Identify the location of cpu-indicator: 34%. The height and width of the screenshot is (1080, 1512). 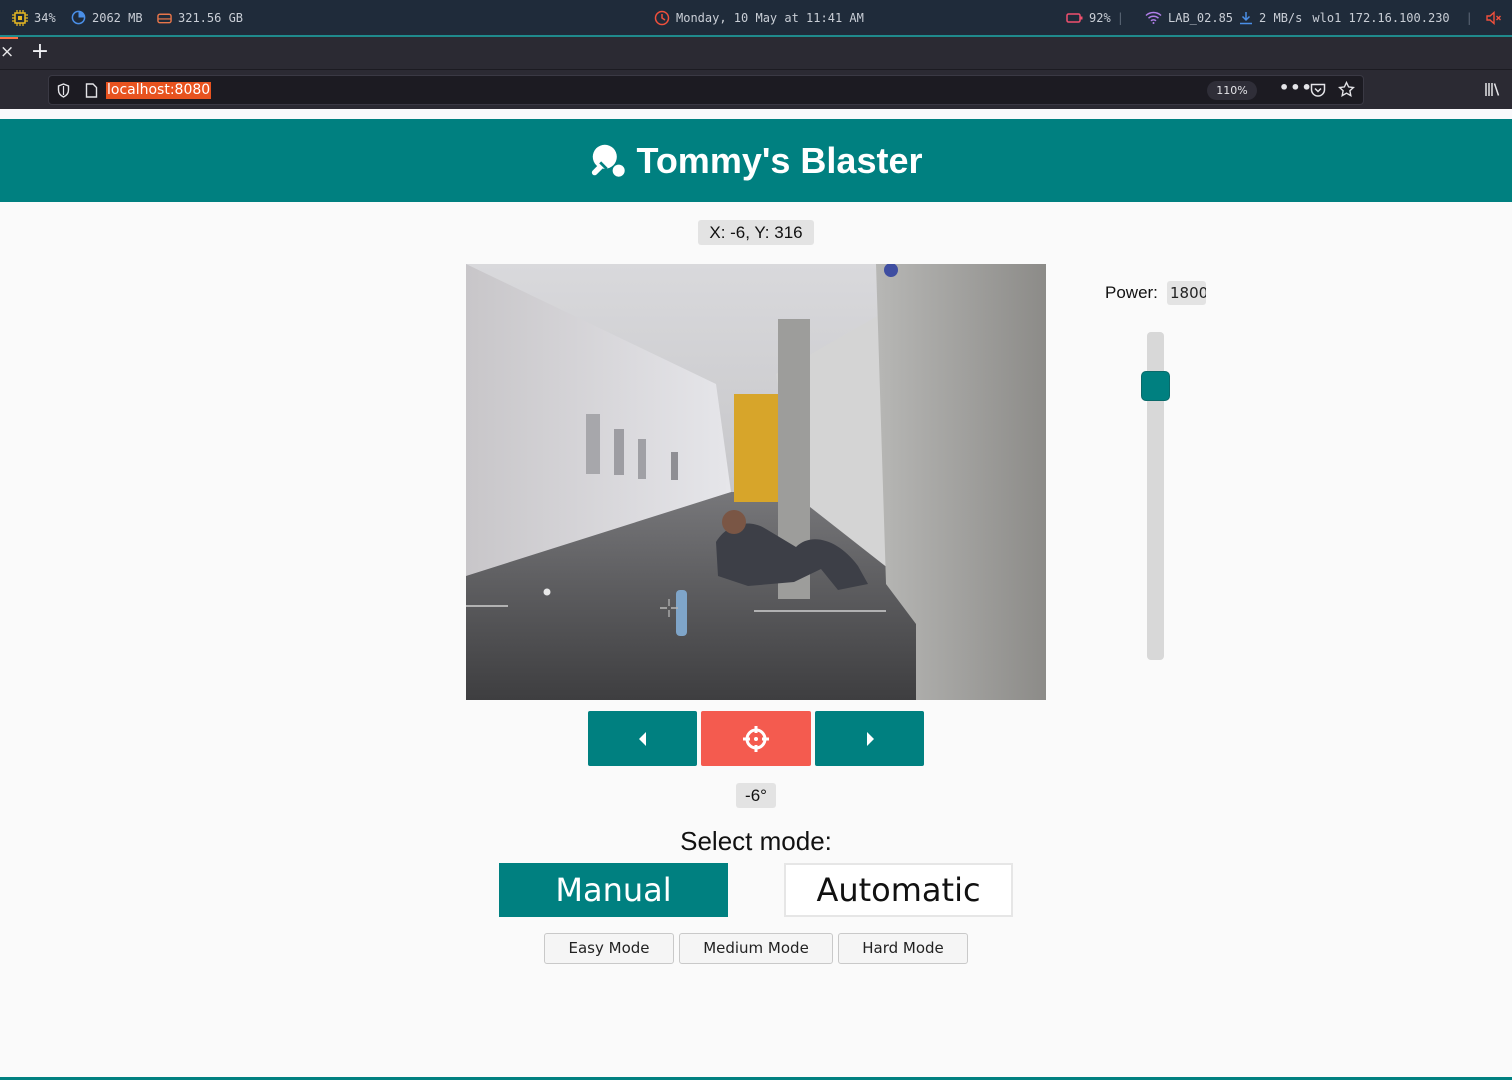
(34, 17).